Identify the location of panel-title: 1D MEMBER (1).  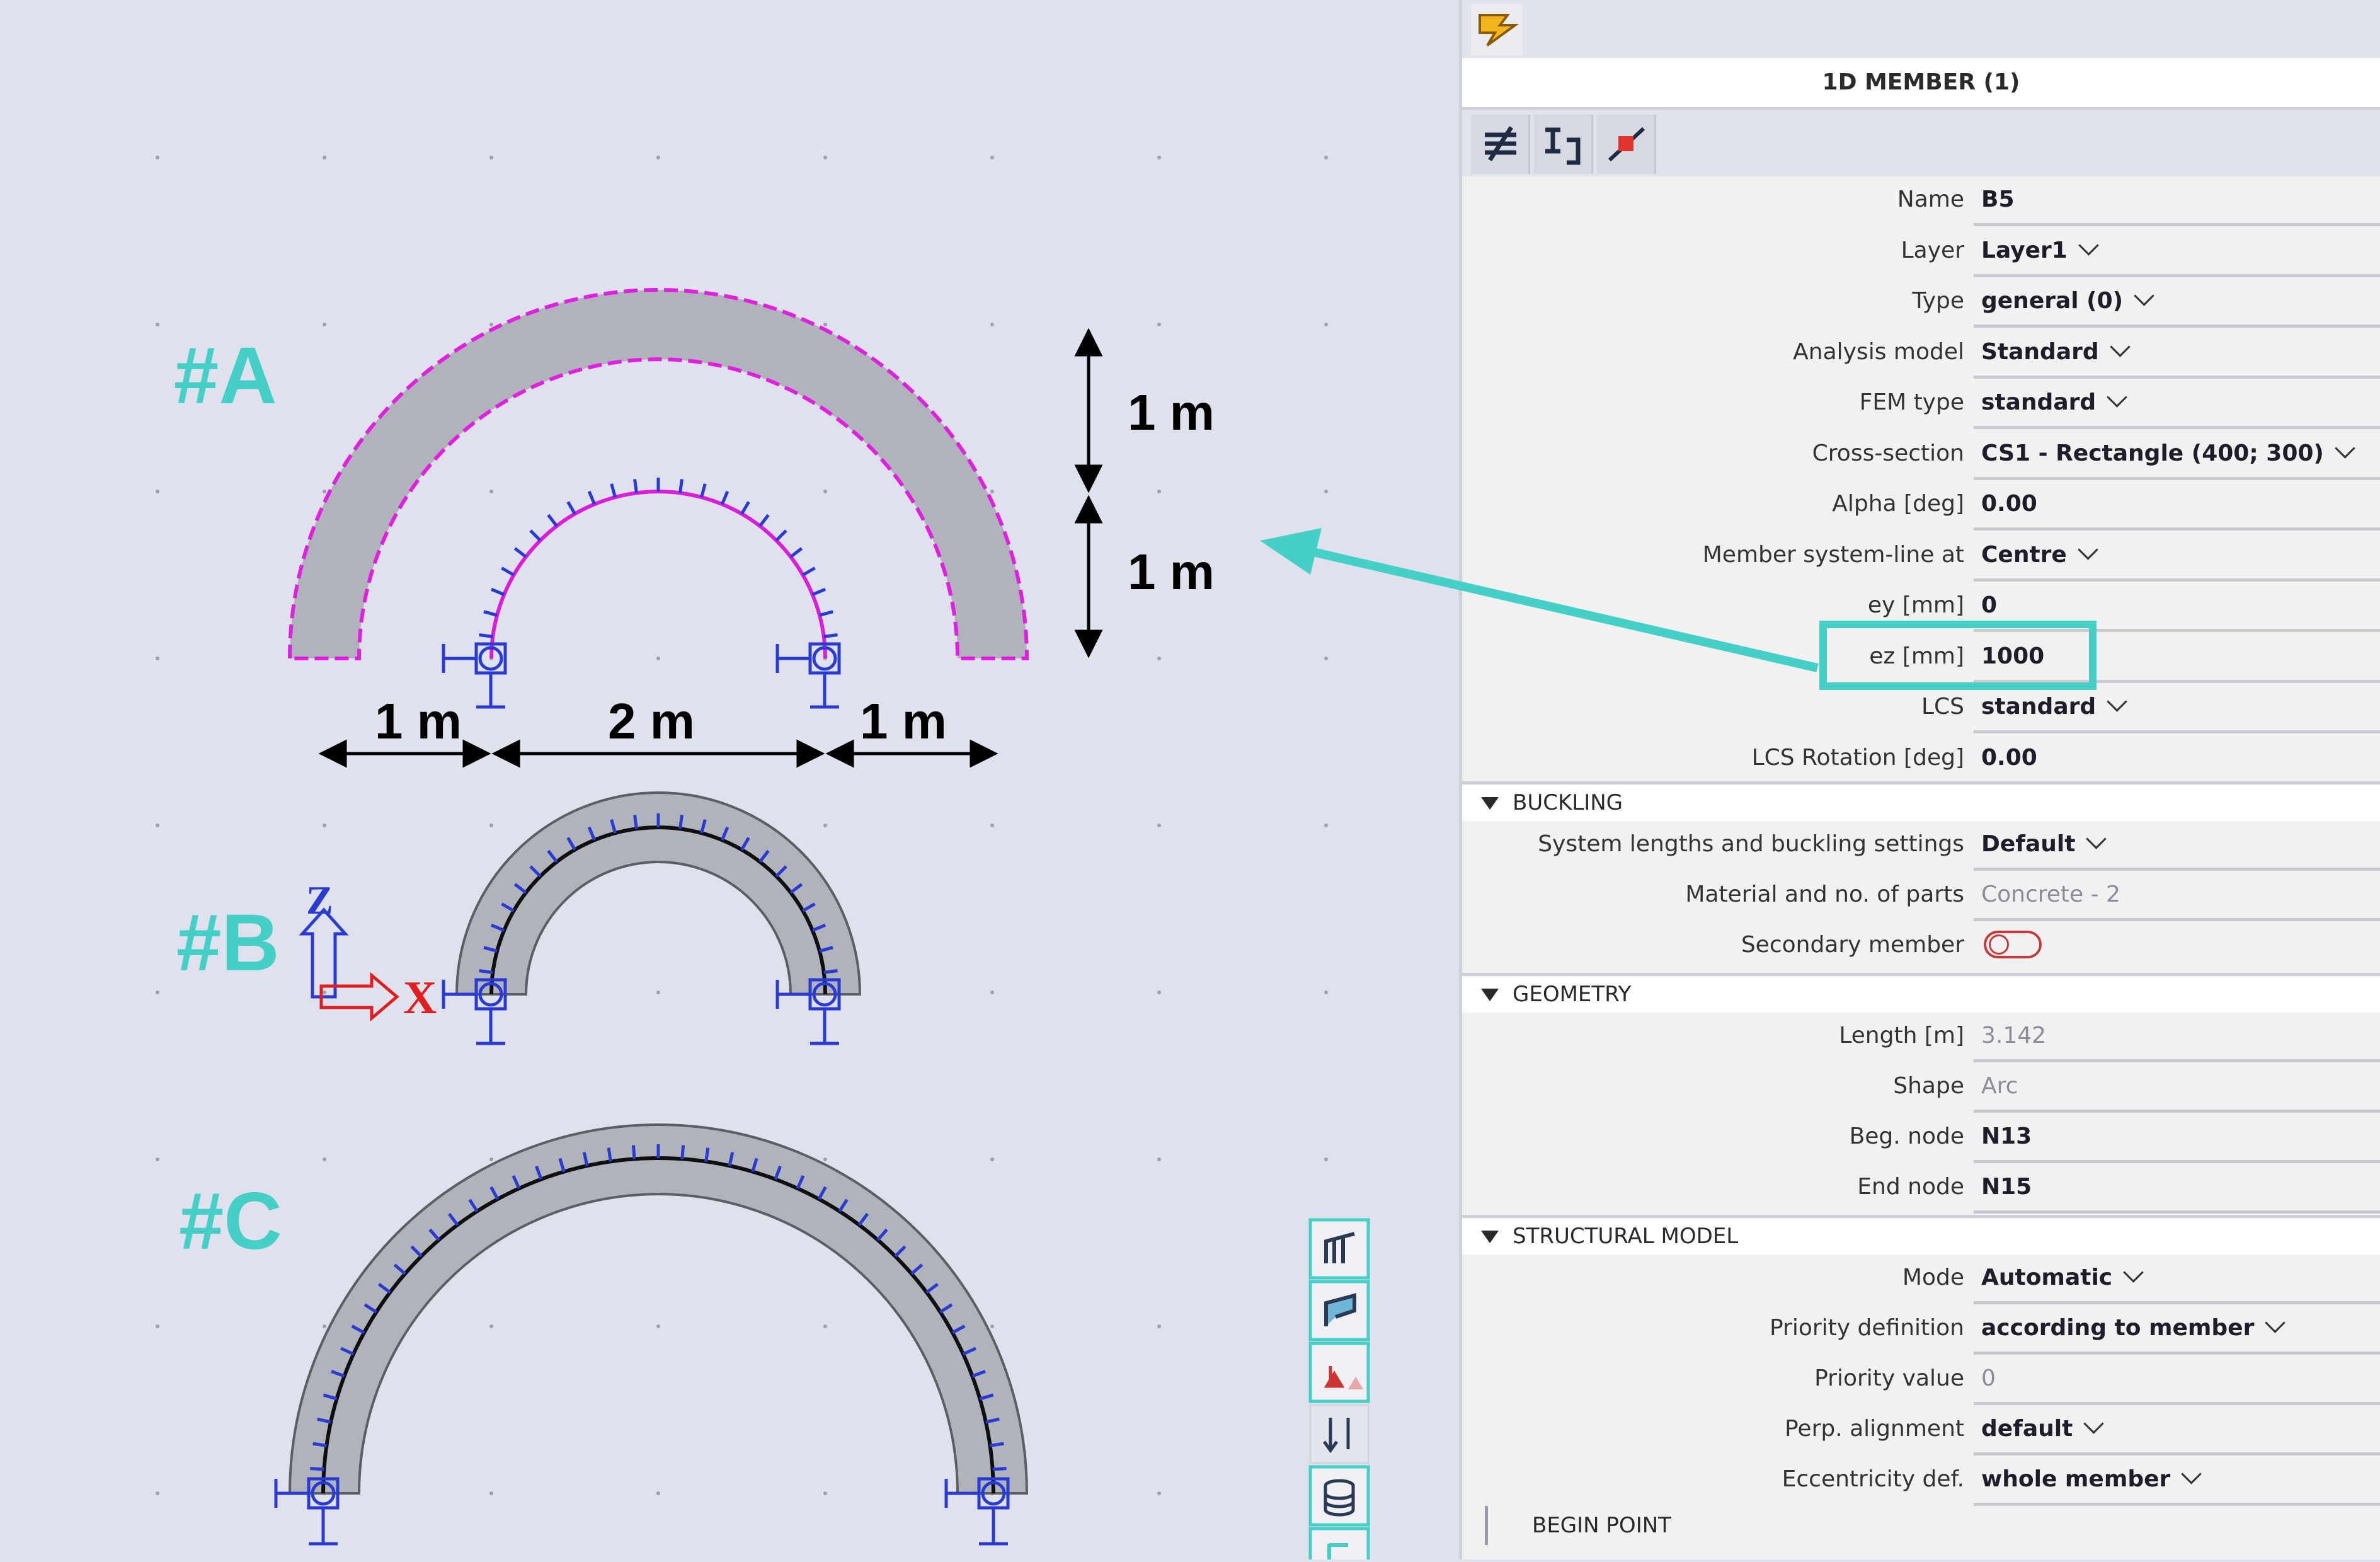
(1921, 84).